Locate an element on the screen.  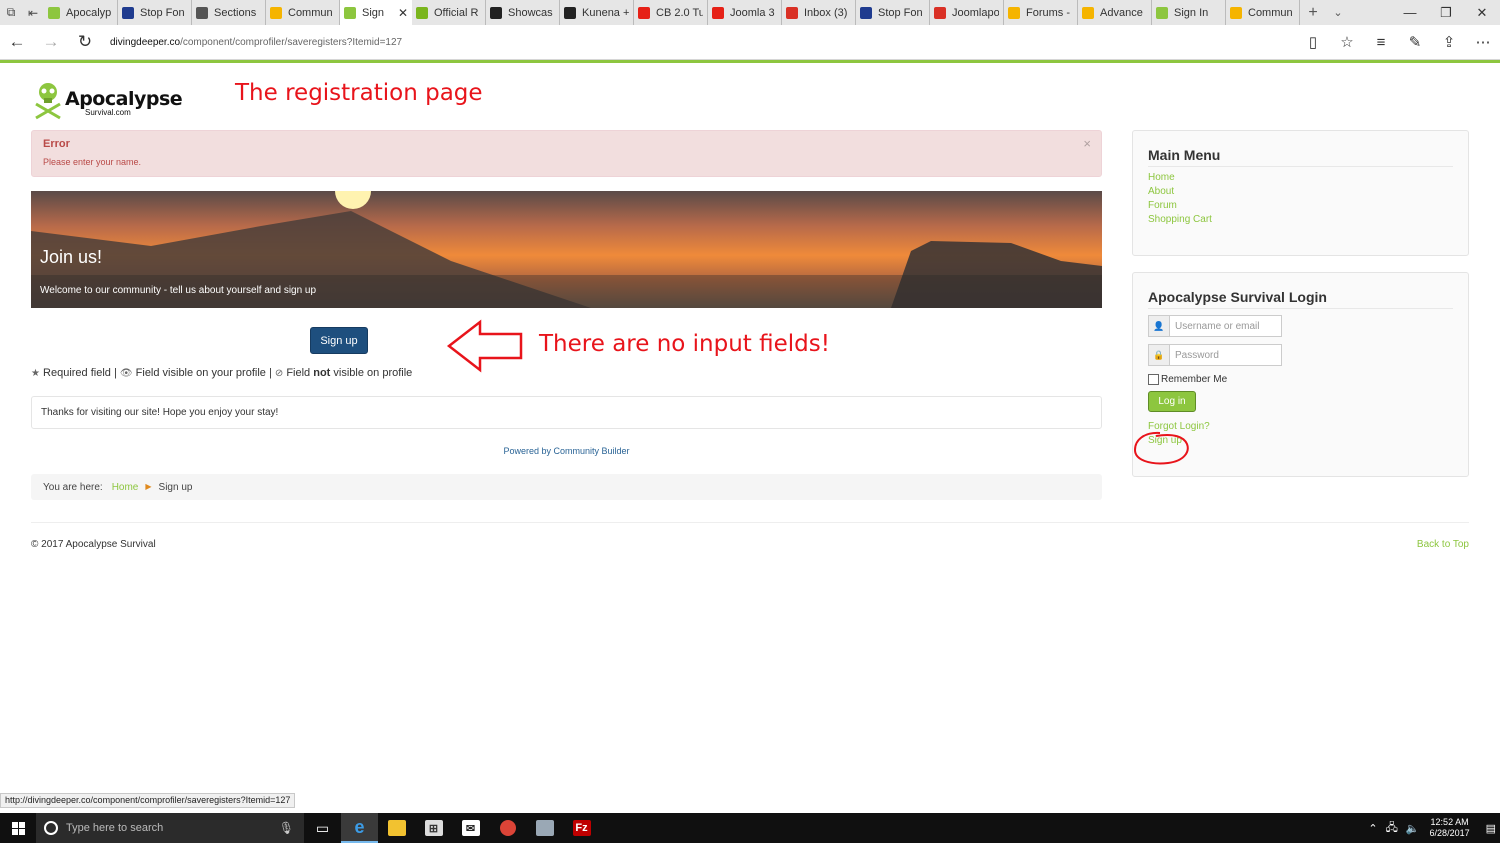
remember-me-label: Remember Me is located at coordinates (1194, 379).